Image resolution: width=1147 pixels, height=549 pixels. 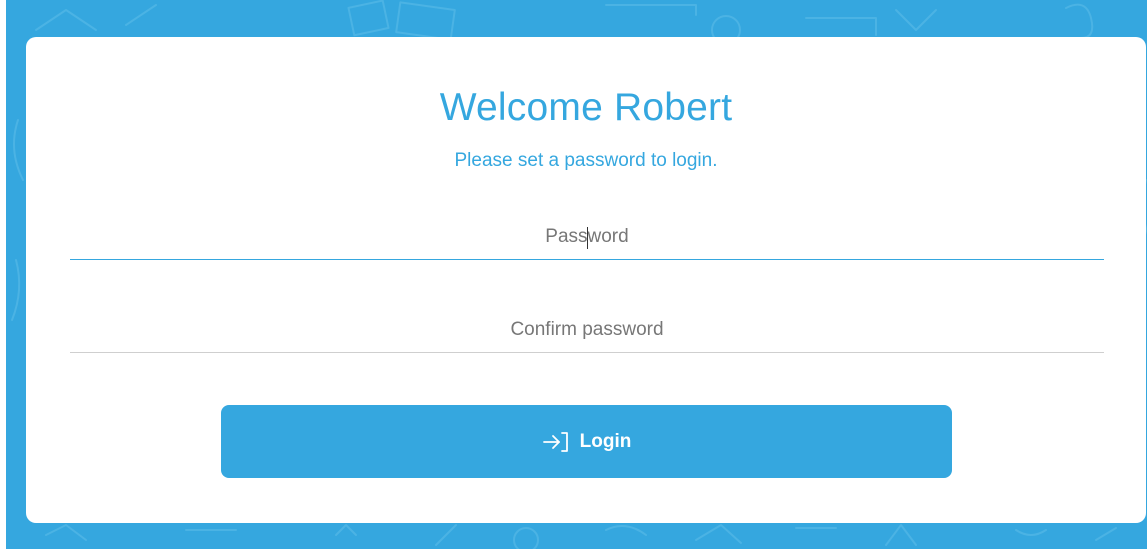 What do you see at coordinates (587, 259) in the screenshot?
I see `password-underline` at bounding box center [587, 259].